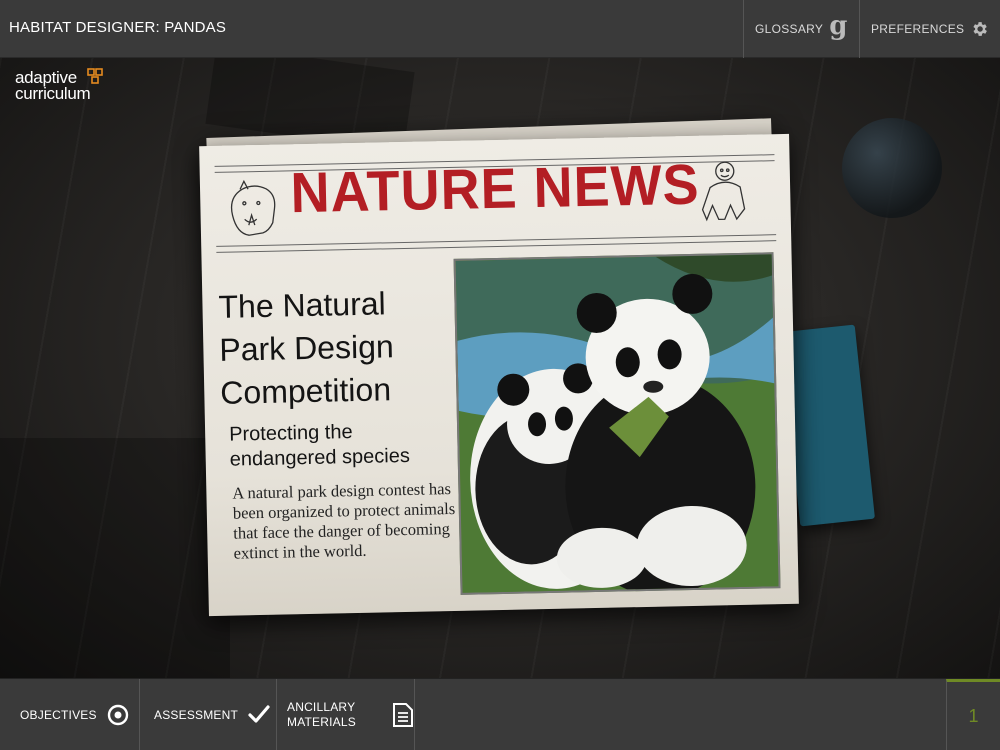  Describe the element at coordinates (95, 76) in the screenshot. I see `logo-mark-icon` at that location.